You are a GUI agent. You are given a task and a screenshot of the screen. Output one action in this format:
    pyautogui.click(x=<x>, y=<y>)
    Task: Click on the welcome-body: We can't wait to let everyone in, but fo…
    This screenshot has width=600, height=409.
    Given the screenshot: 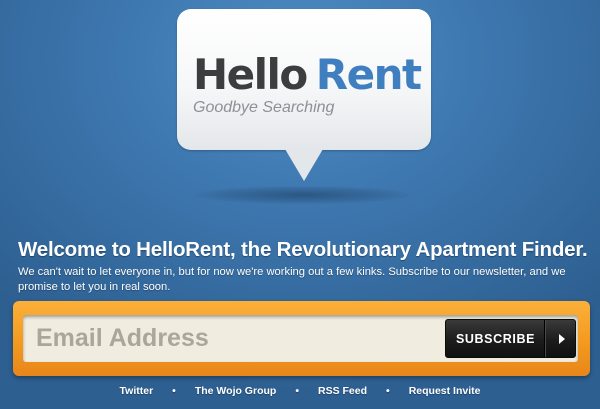 What is the action you would take?
    pyautogui.click(x=292, y=279)
    